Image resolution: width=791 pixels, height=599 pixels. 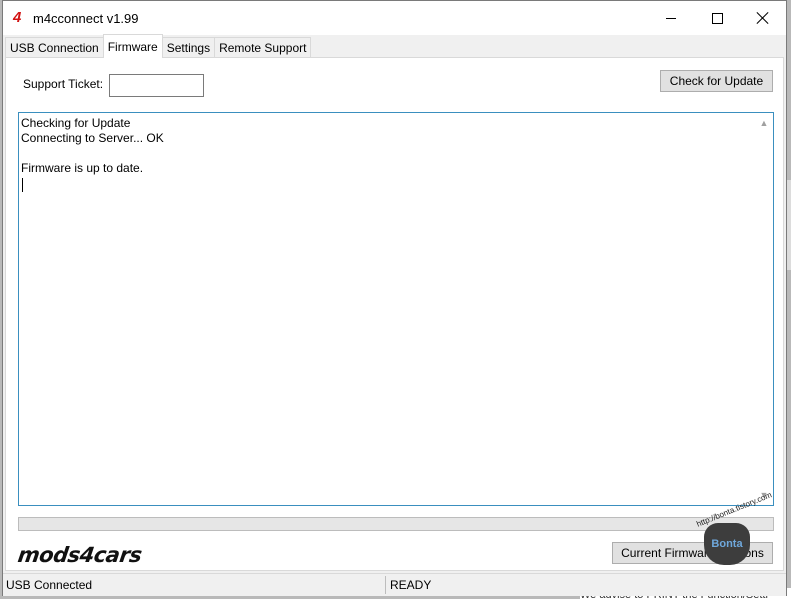 I want to click on watermark: http://bonta.tistory.com Bonta, so click(x=732, y=528).